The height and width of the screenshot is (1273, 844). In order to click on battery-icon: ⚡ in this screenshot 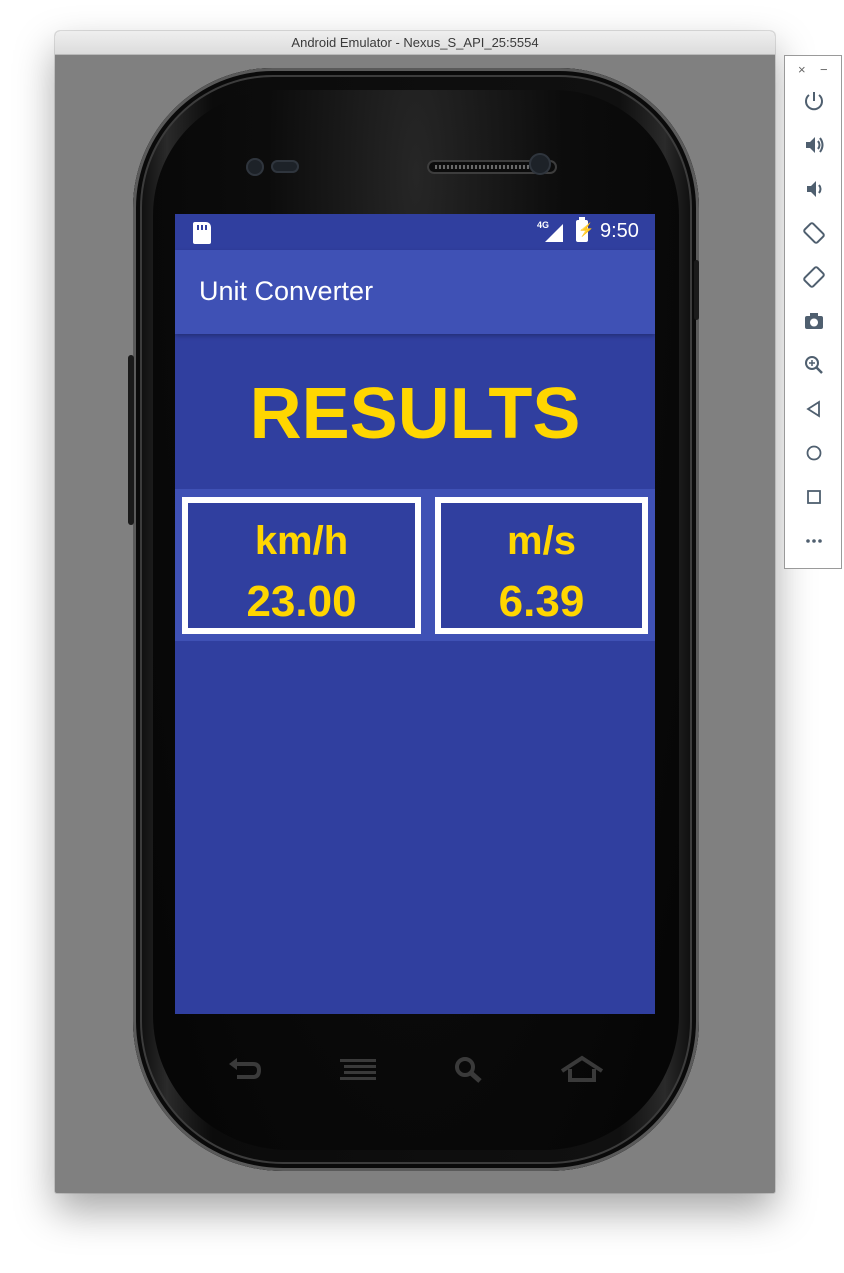, I will do `click(585, 229)`.